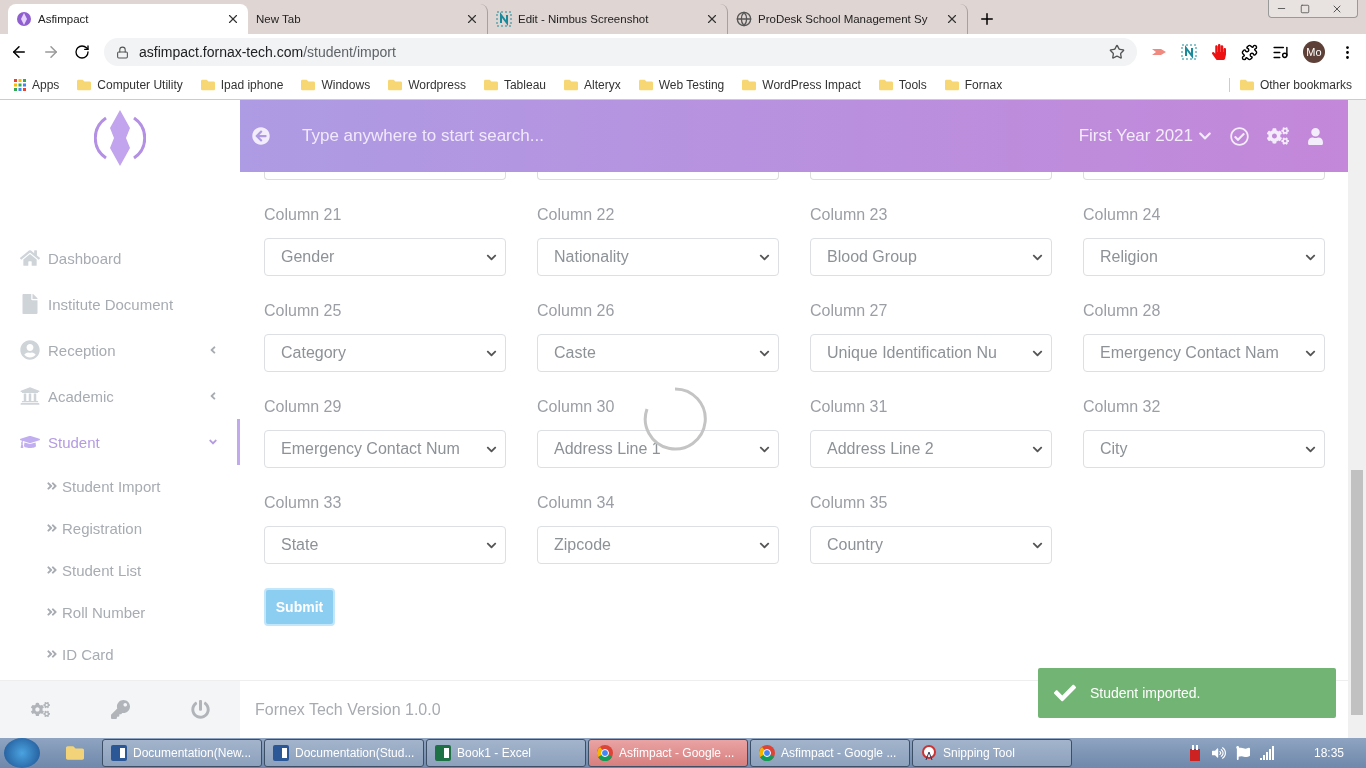 The height and width of the screenshot is (768, 1366). Describe the element at coordinates (1290, 84) in the screenshot. I see `bookmark: Other bookmarks` at that location.